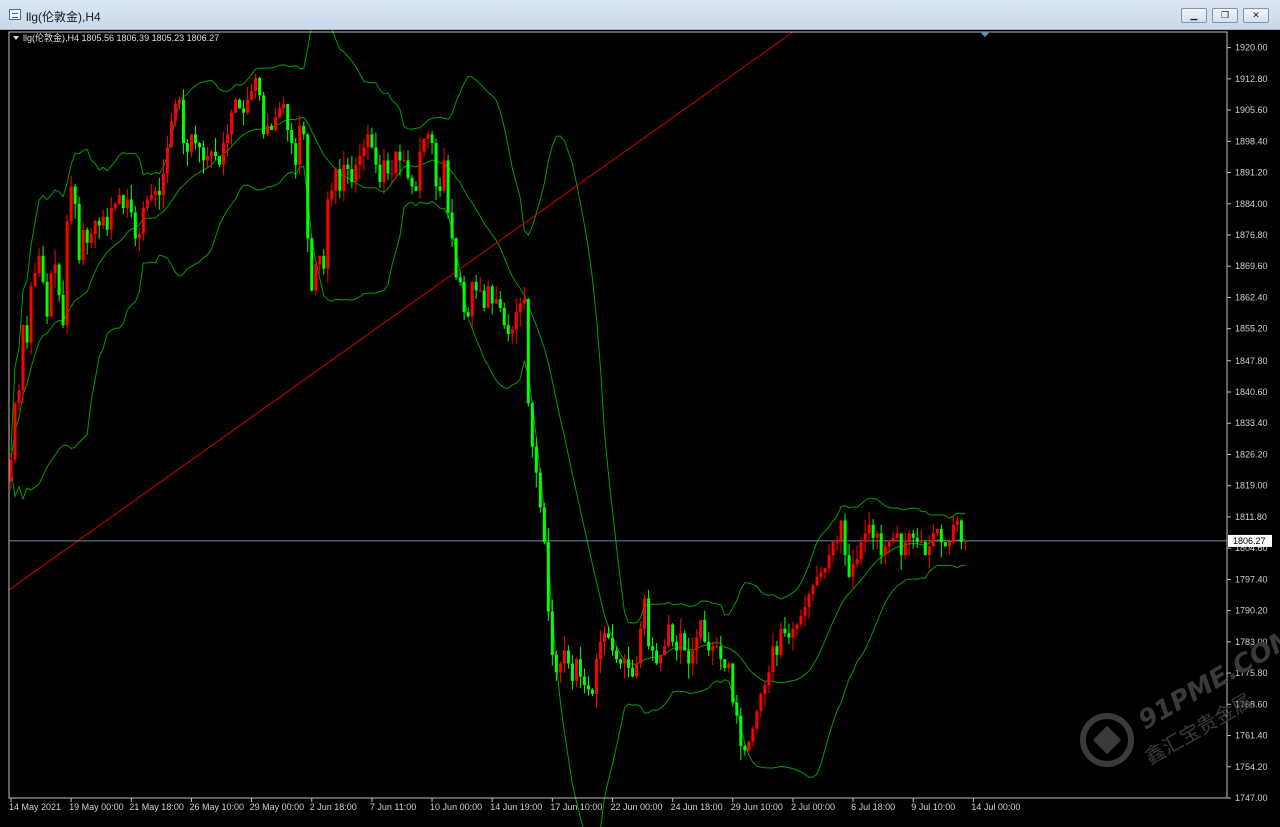  I want to click on y-tick-label: 1847.80, so click(1251, 361).